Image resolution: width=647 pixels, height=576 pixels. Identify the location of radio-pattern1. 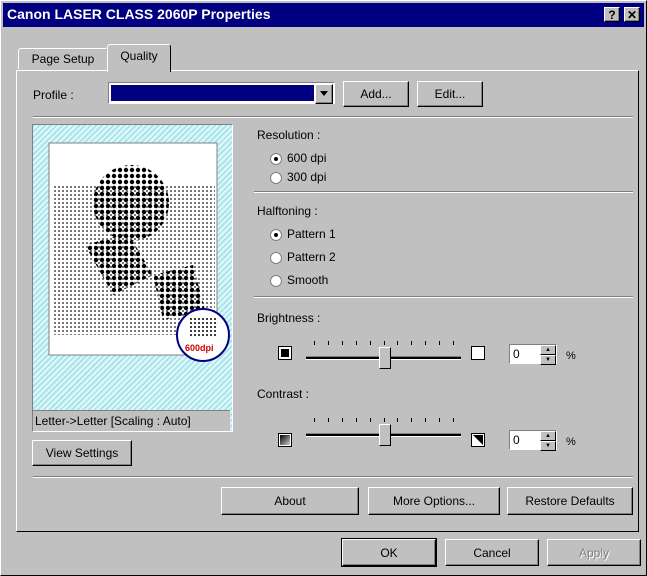
(276, 235).